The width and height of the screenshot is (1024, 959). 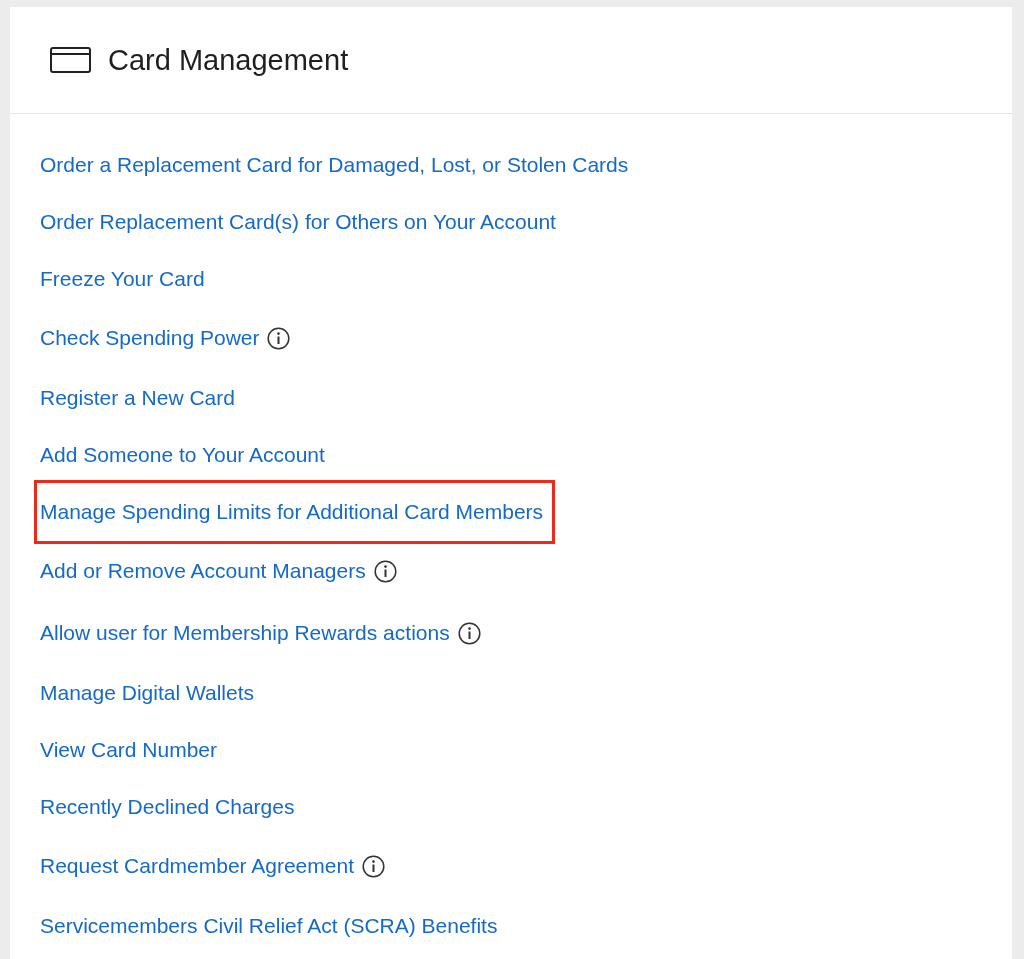 I want to click on credit-card-icon, so click(x=70, y=60).